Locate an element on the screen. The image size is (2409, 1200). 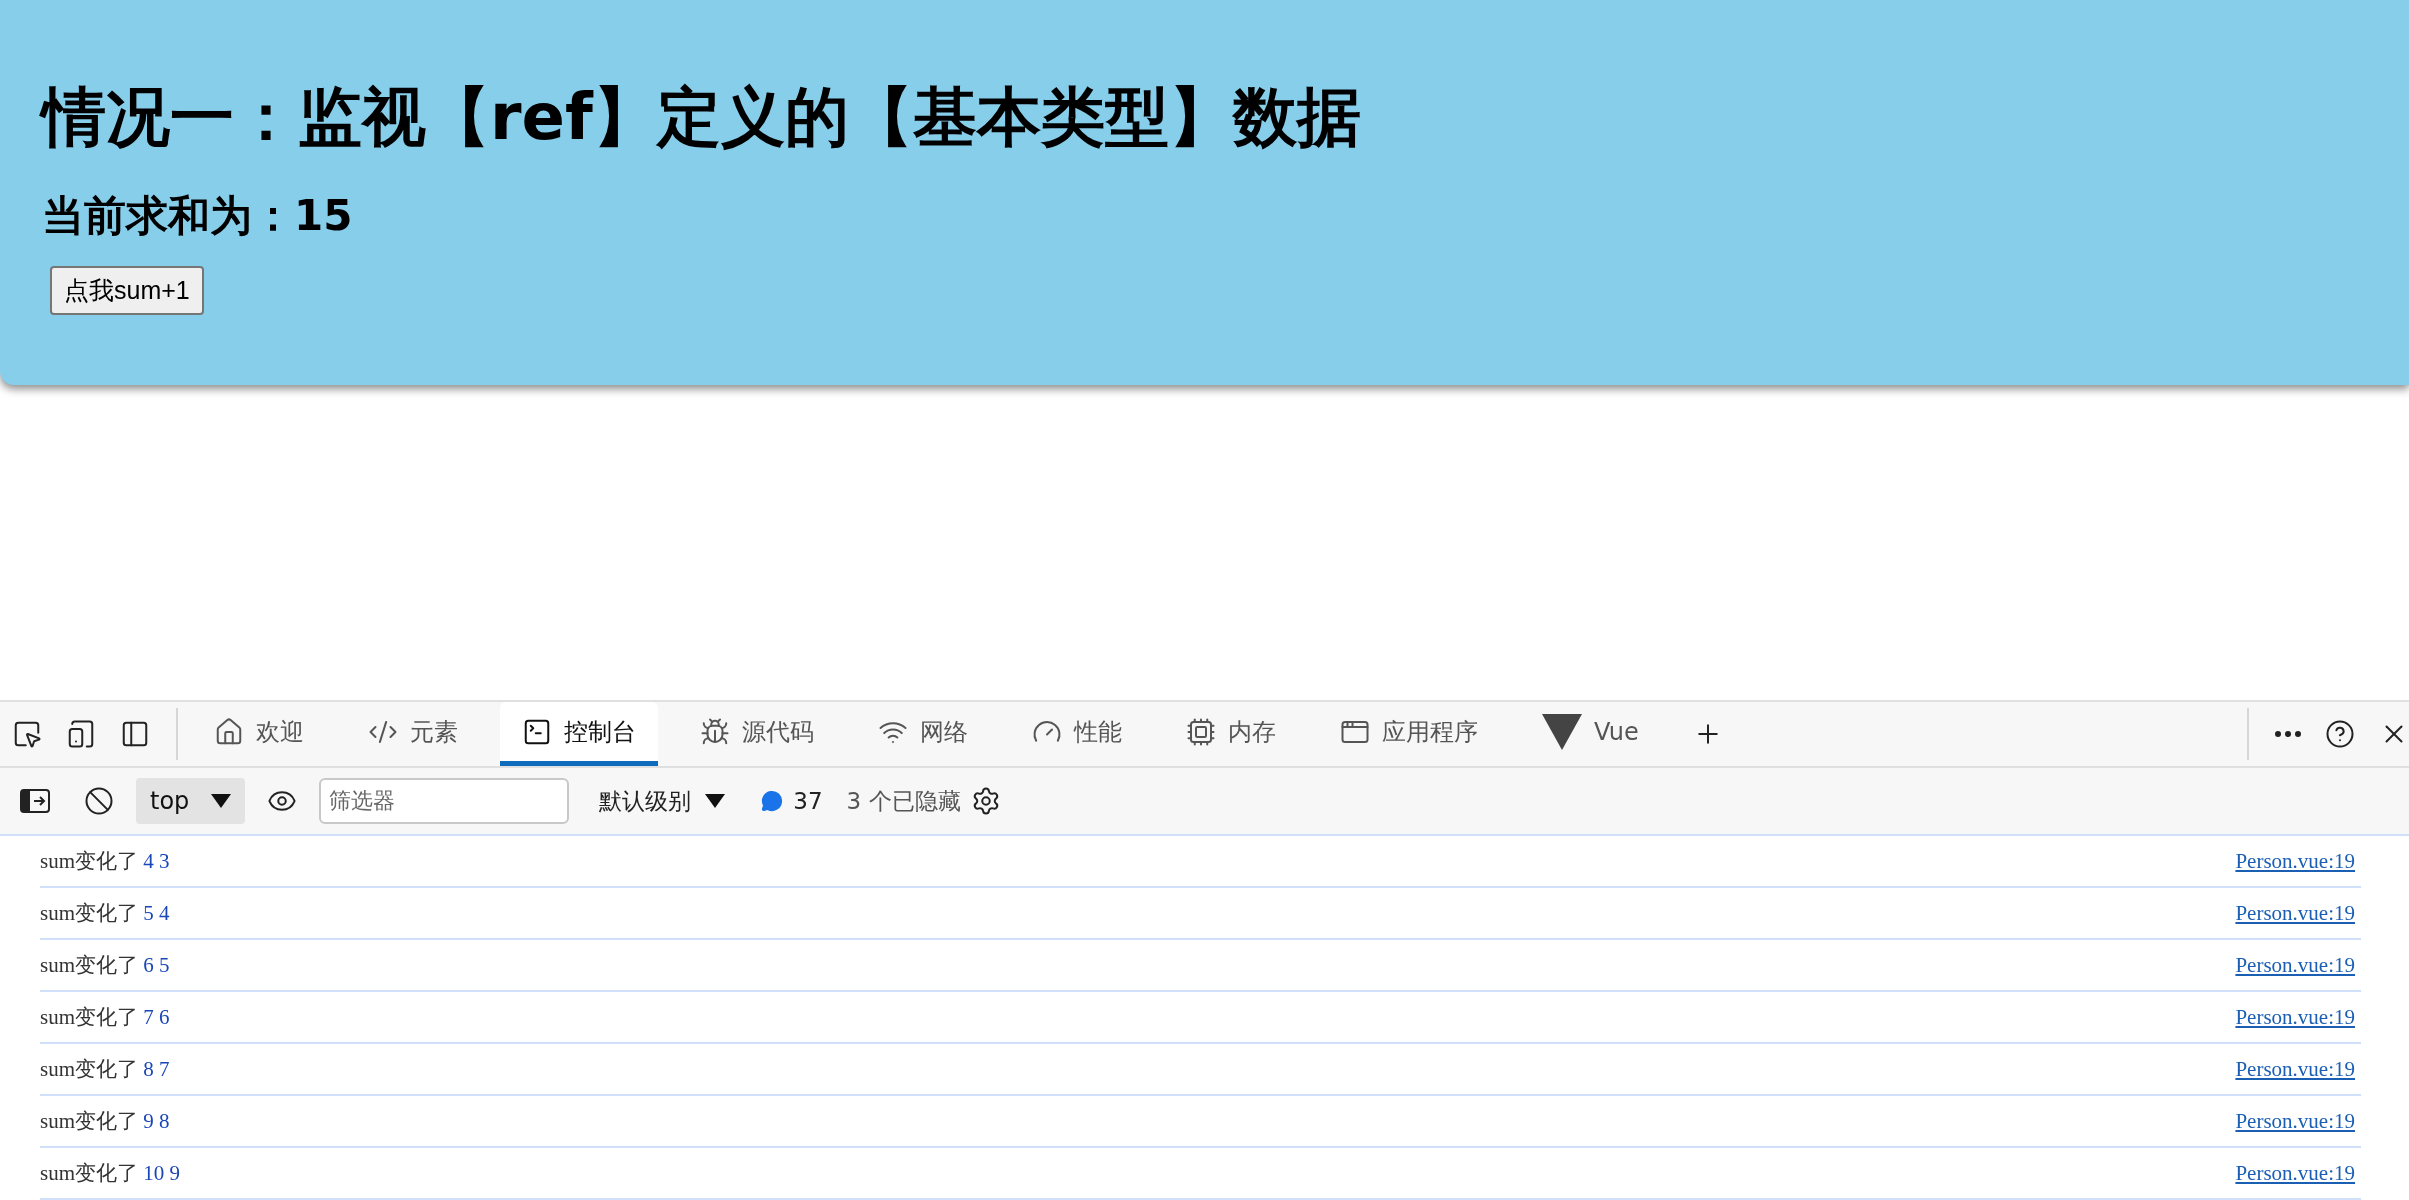
console-values: 6 5 is located at coordinates (156, 965).